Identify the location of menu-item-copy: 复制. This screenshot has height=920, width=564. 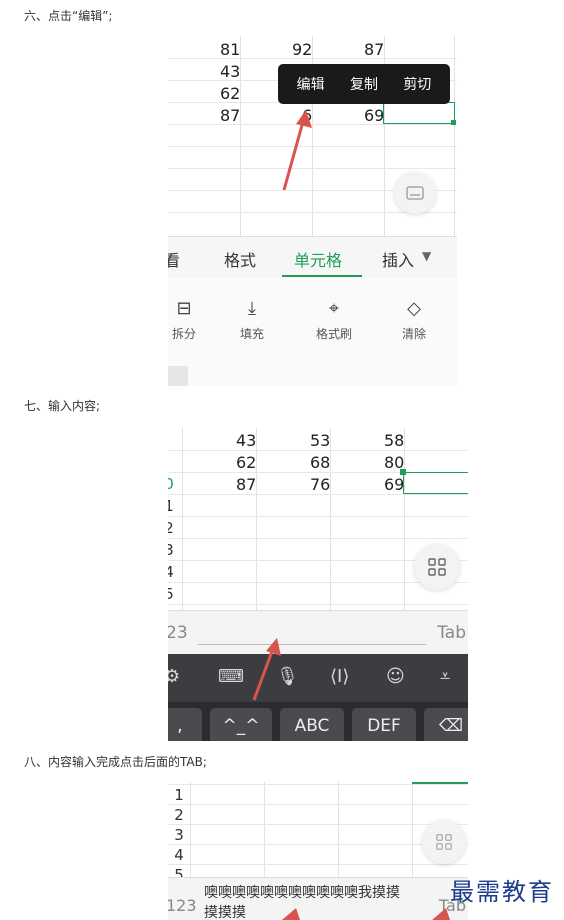
(364, 84).